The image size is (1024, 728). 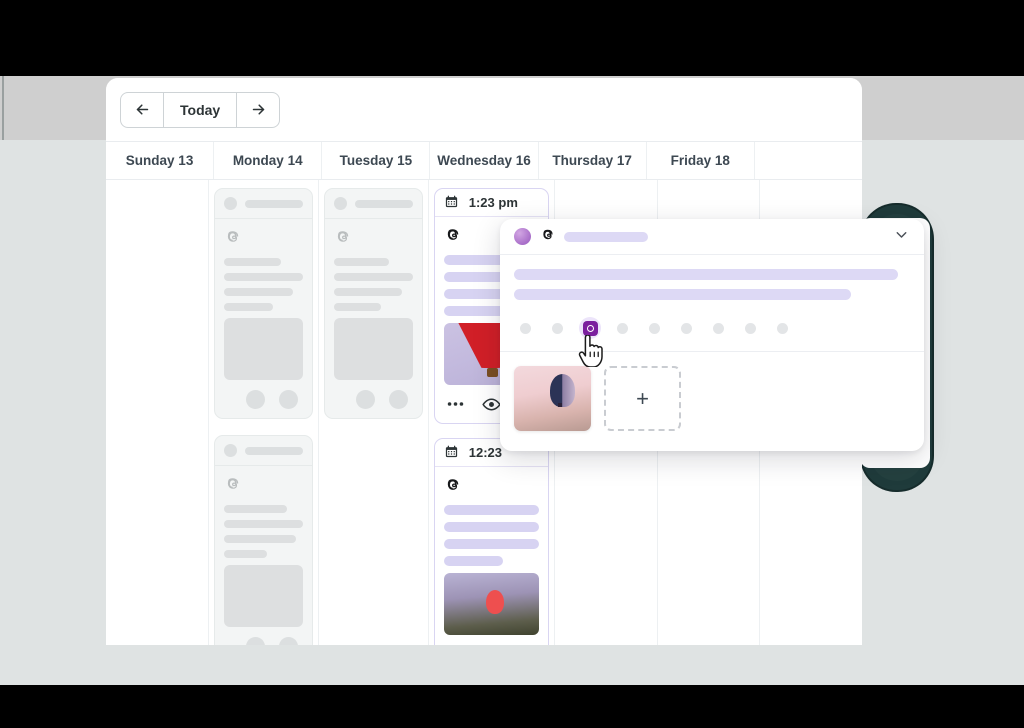 I want to click on composer-body, so click(x=712, y=277).